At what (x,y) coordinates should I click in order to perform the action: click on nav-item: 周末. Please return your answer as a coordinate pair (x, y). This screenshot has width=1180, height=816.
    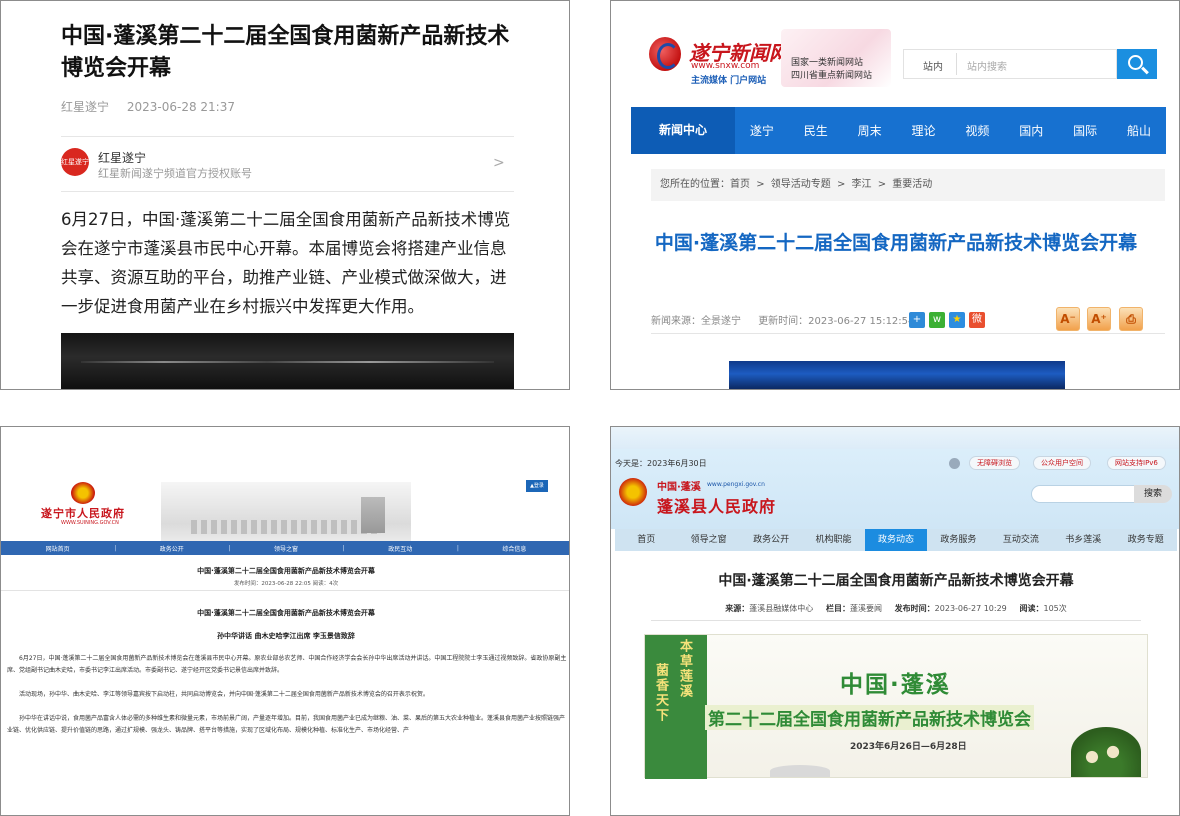
    Looking at the image, I should click on (870, 130).